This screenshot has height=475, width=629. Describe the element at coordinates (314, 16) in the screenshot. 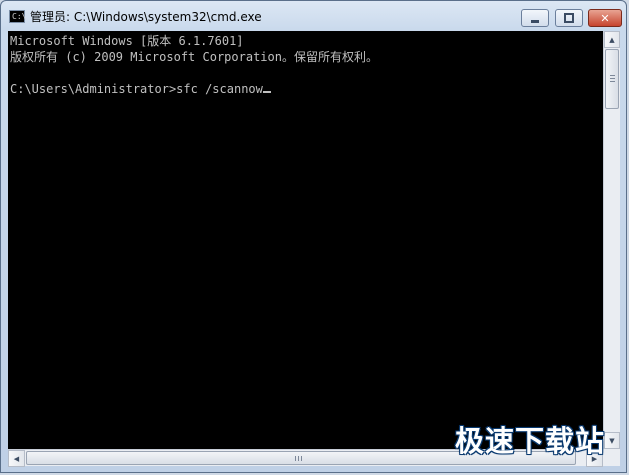

I see `title-bar: C:\ 管理员: C:\Windows\system32\cmd.exe ✕` at that location.